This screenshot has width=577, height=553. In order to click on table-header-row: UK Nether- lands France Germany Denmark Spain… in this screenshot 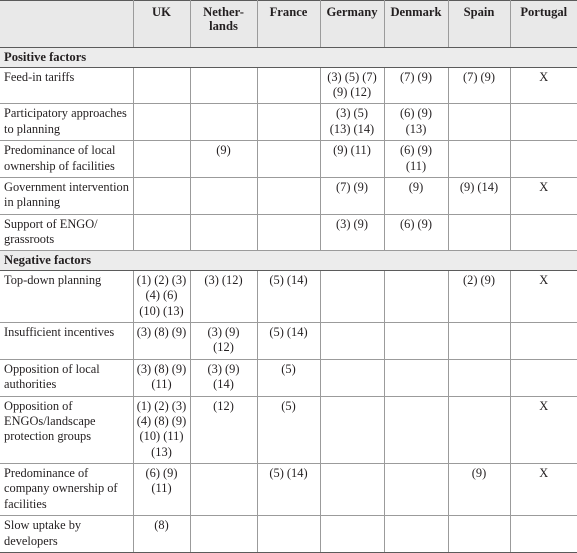, I will do `click(288, 24)`.